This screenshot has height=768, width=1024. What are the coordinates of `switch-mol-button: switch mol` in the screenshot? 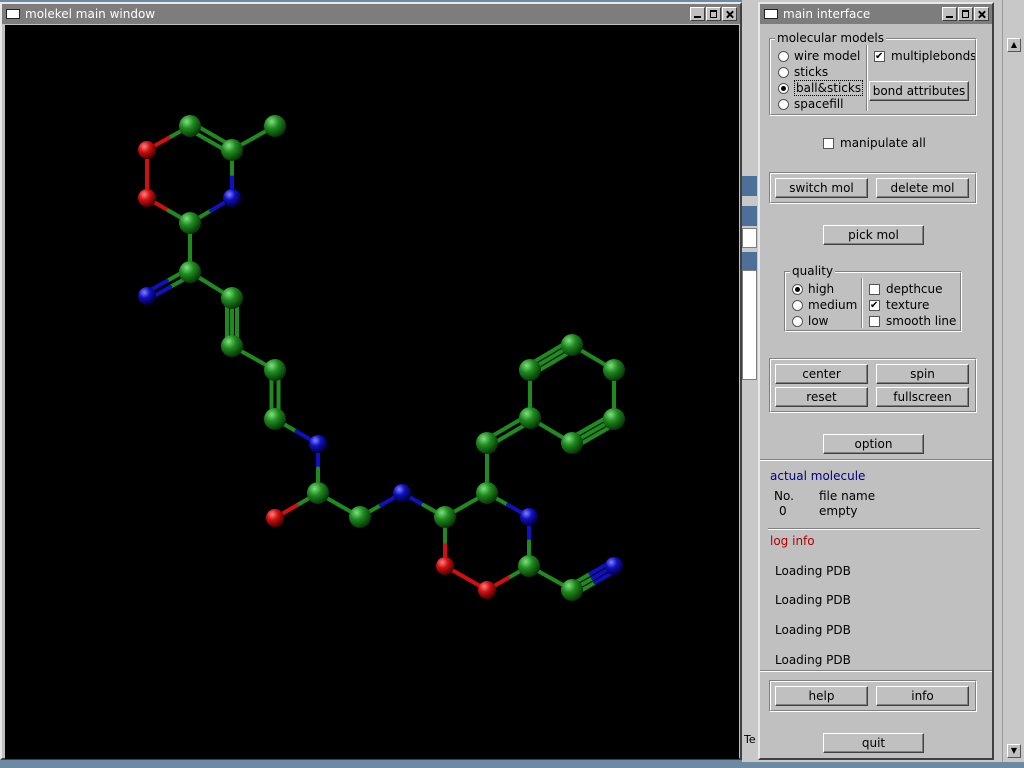 It's located at (821, 188).